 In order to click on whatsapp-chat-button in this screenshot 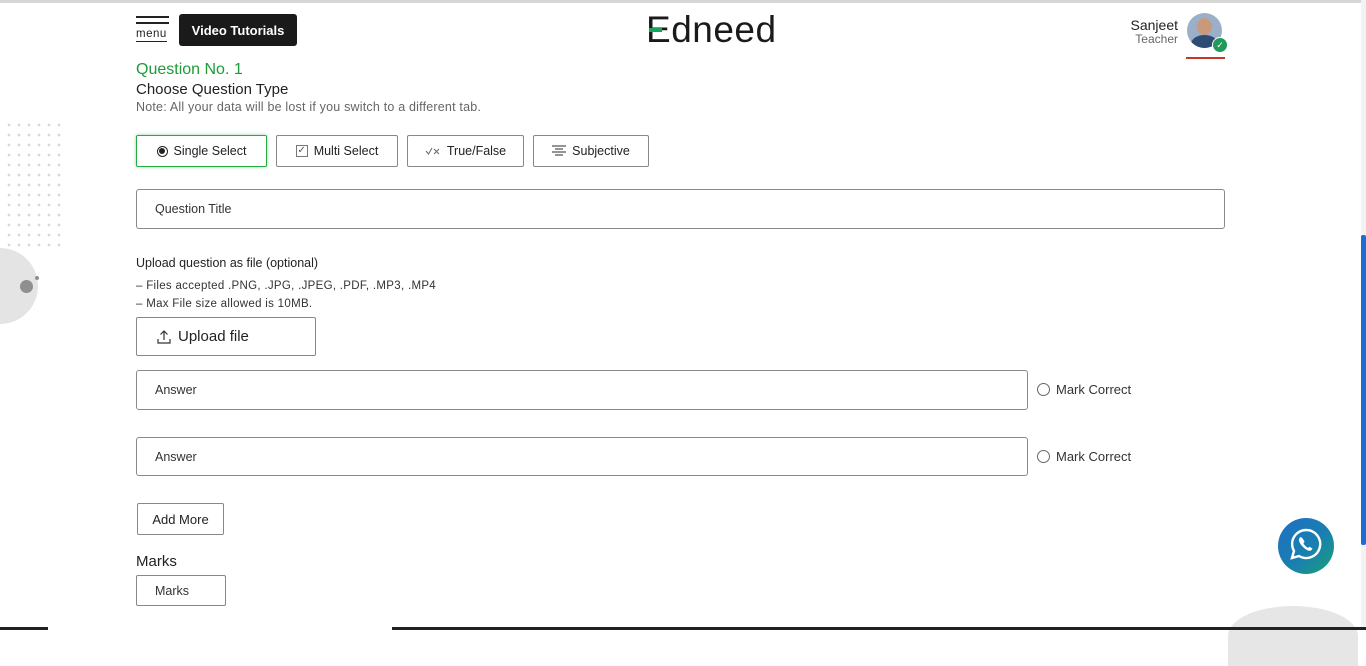, I will do `click(1306, 546)`.